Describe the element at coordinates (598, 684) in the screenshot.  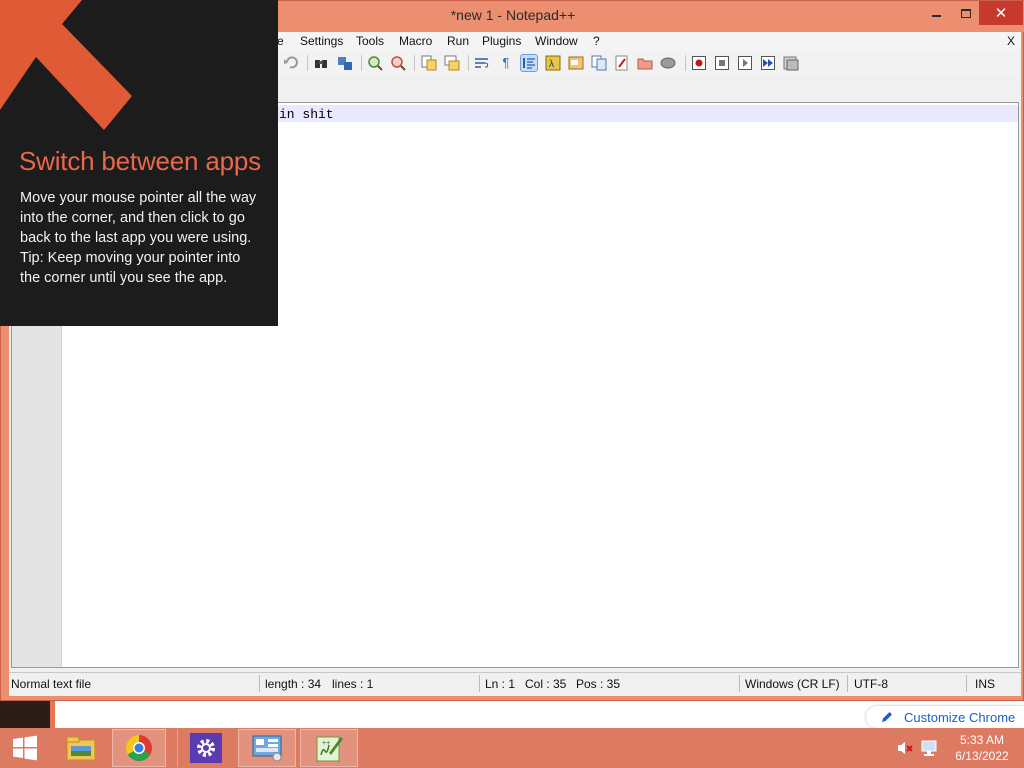
I see `status-pos: Pos : 35` at that location.